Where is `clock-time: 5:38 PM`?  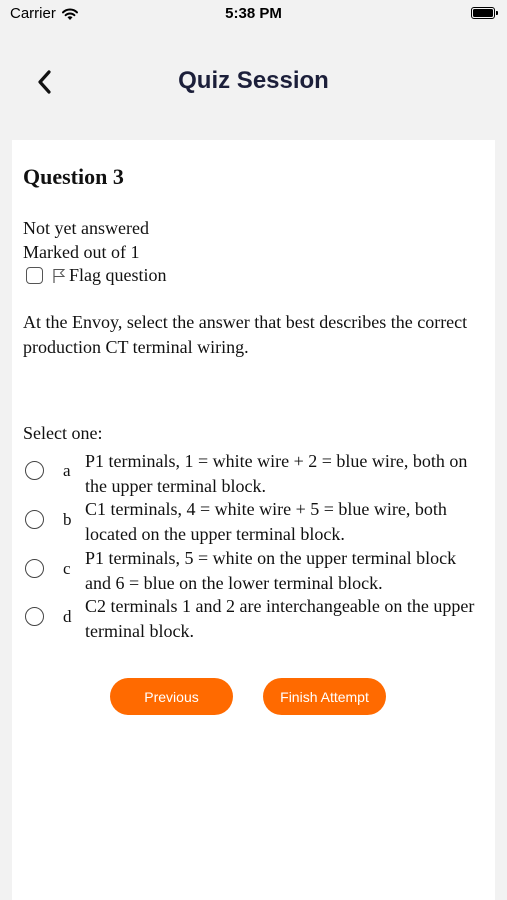
clock-time: 5:38 PM is located at coordinates (253, 13).